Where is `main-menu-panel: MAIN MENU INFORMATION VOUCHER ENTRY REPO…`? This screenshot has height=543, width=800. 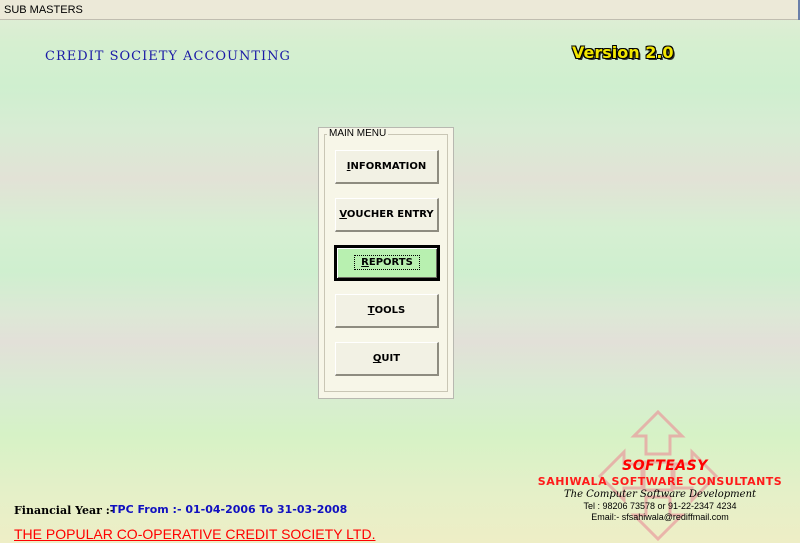 main-menu-panel: MAIN MENU INFORMATION VOUCHER ENTRY REPO… is located at coordinates (386, 263).